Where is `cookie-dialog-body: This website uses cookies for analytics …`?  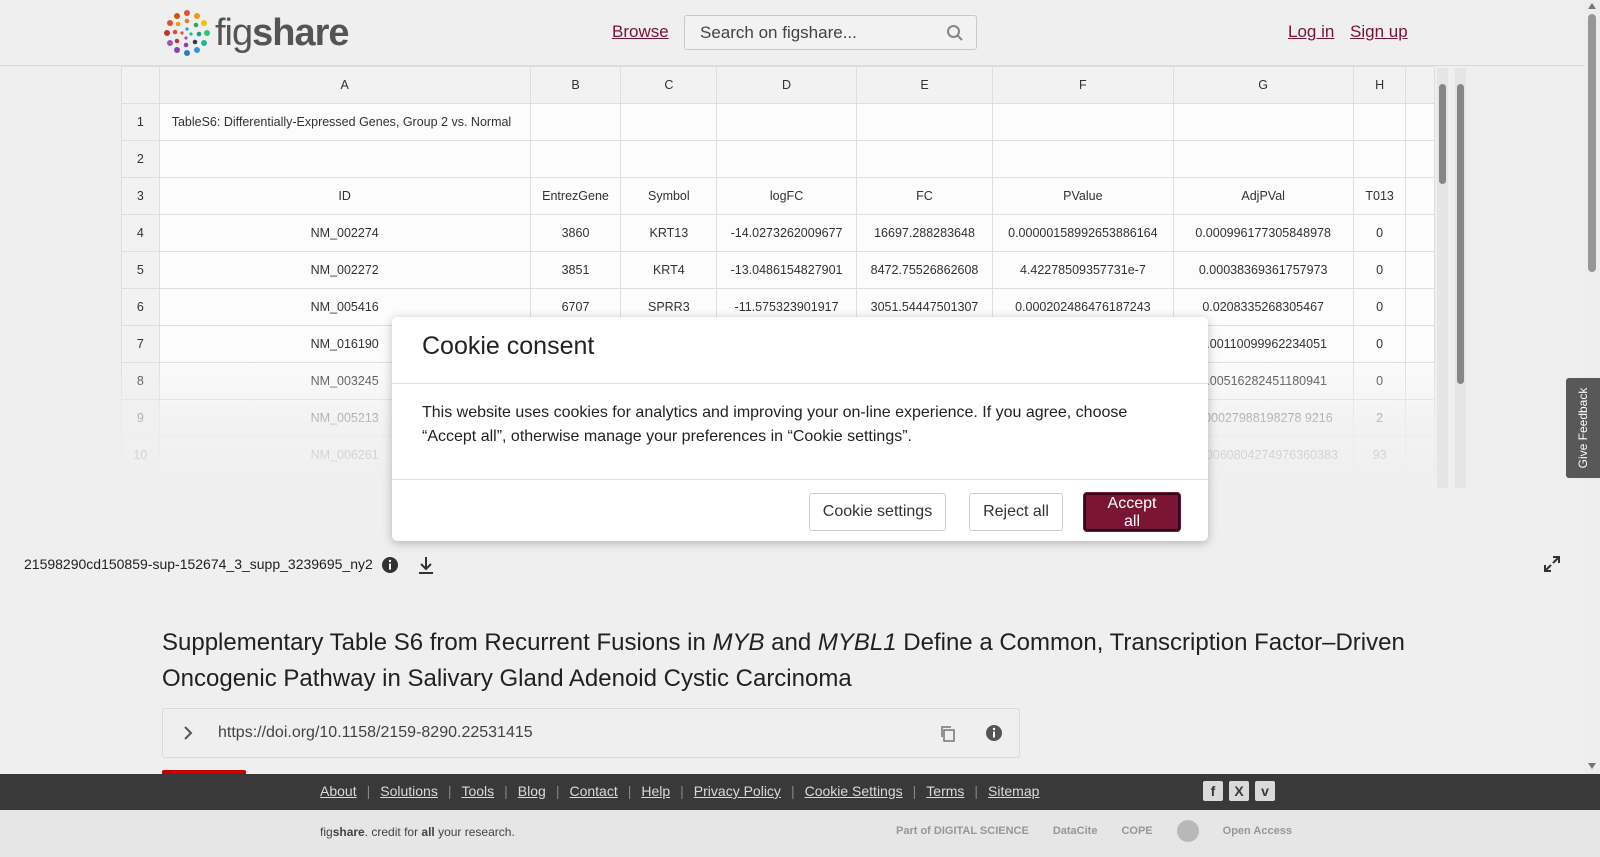 cookie-dialog-body: This website uses cookies for analytics … is located at coordinates (775, 424).